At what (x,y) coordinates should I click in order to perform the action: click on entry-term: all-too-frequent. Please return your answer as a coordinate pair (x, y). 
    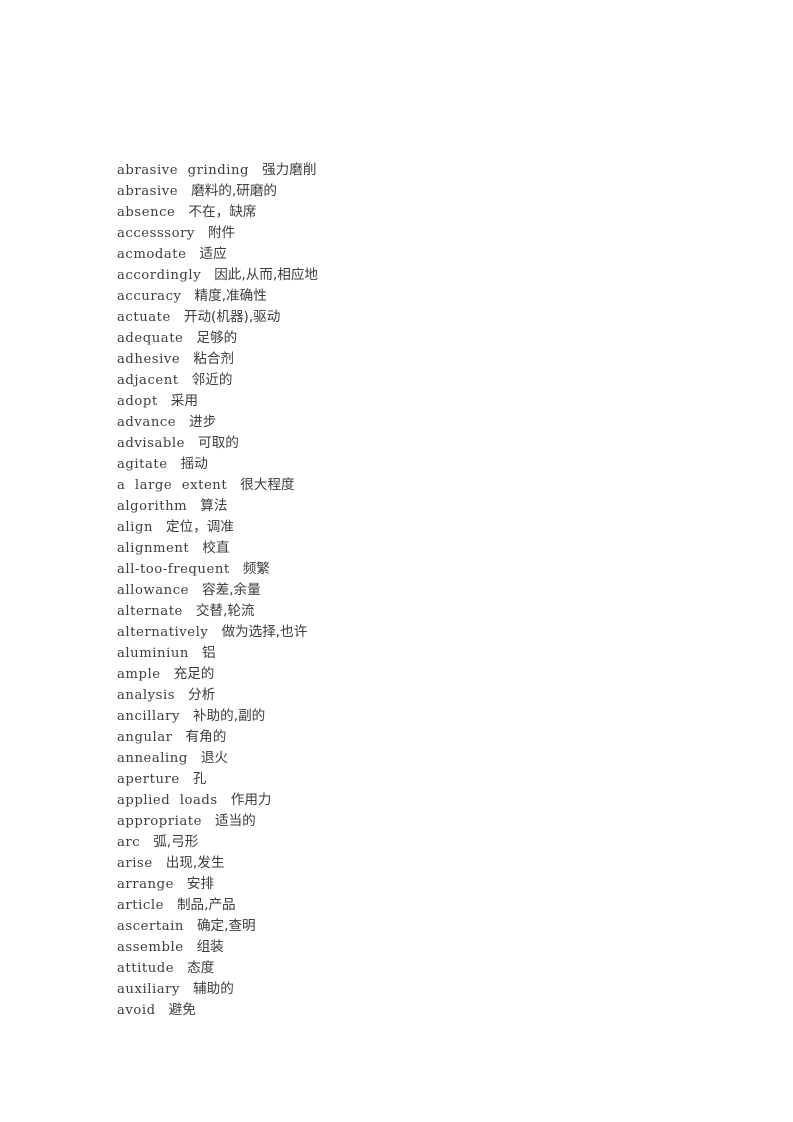
    Looking at the image, I should click on (173, 569).